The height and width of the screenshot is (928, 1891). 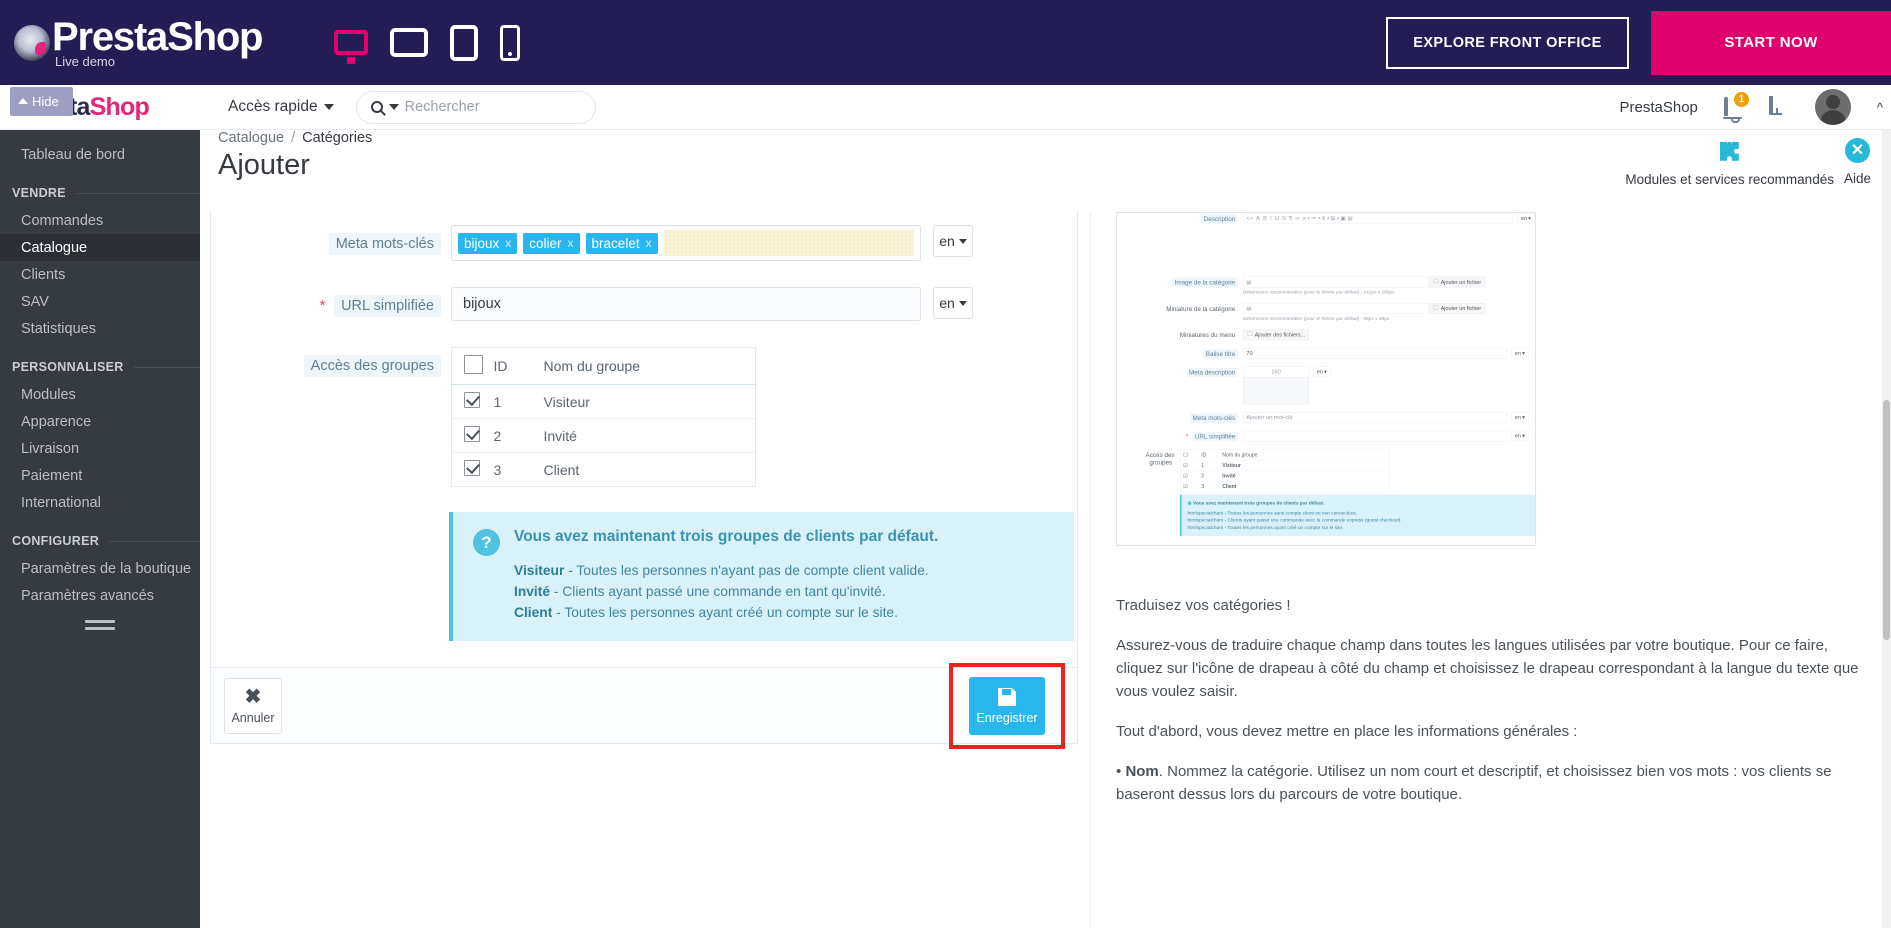 I want to click on demo-logo-word: PrestaShop, so click(x=157, y=36).